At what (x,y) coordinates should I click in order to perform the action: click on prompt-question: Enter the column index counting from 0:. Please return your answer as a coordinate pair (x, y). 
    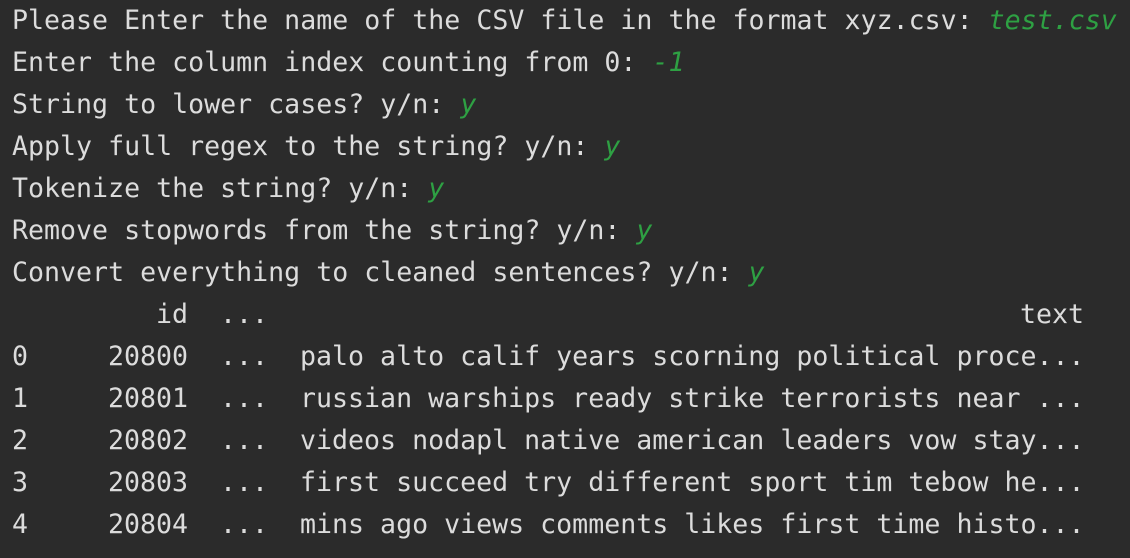
    Looking at the image, I should click on (332, 62).